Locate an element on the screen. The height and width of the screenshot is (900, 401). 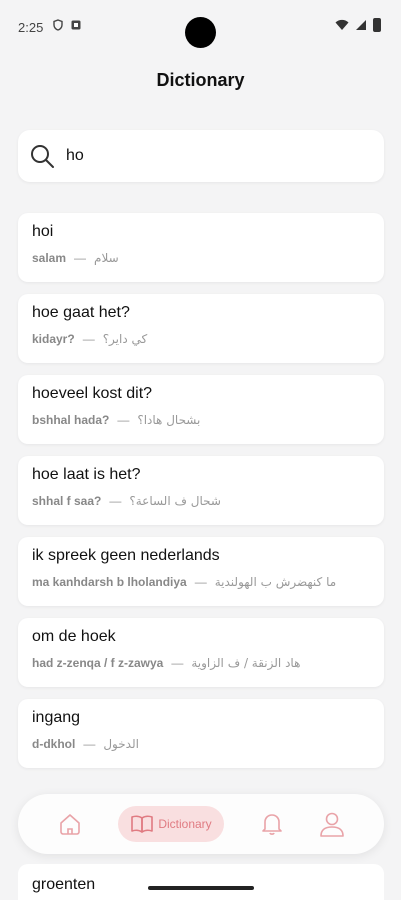
battery-icon is located at coordinates (377, 25).